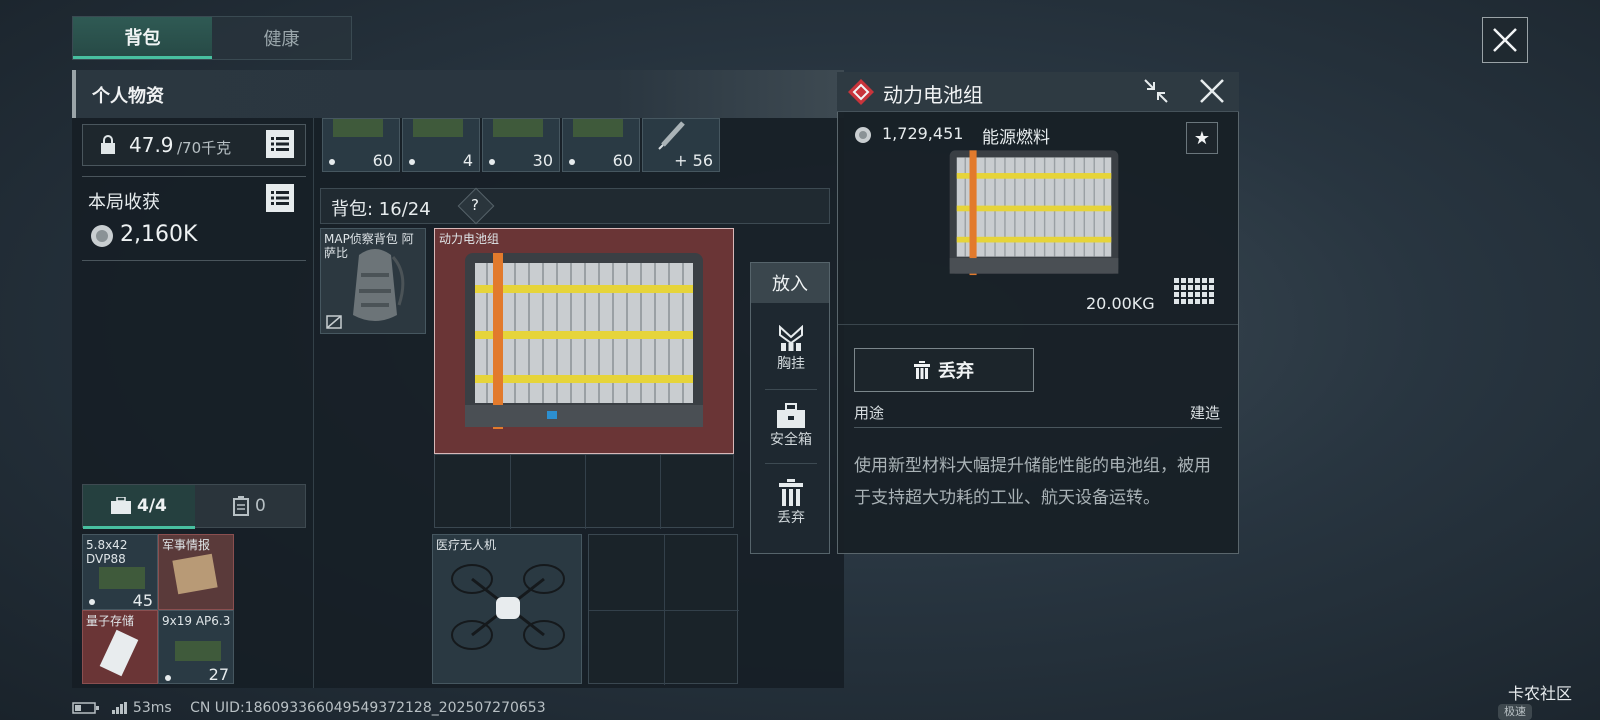  I want to click on item-label: 动力电池组, so click(469, 239).